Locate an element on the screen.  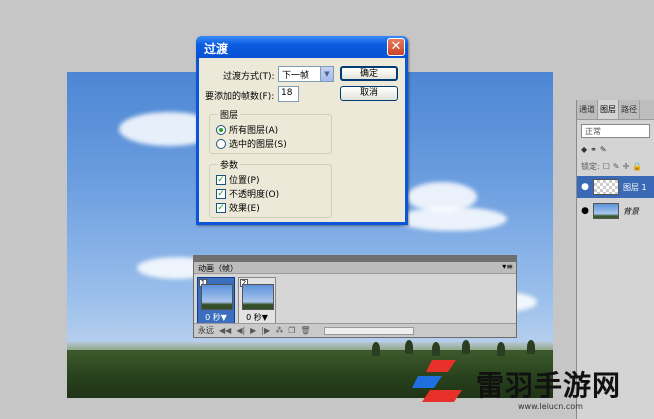
radio-all-label: 所有图层(A) is located at coordinates (254, 131).